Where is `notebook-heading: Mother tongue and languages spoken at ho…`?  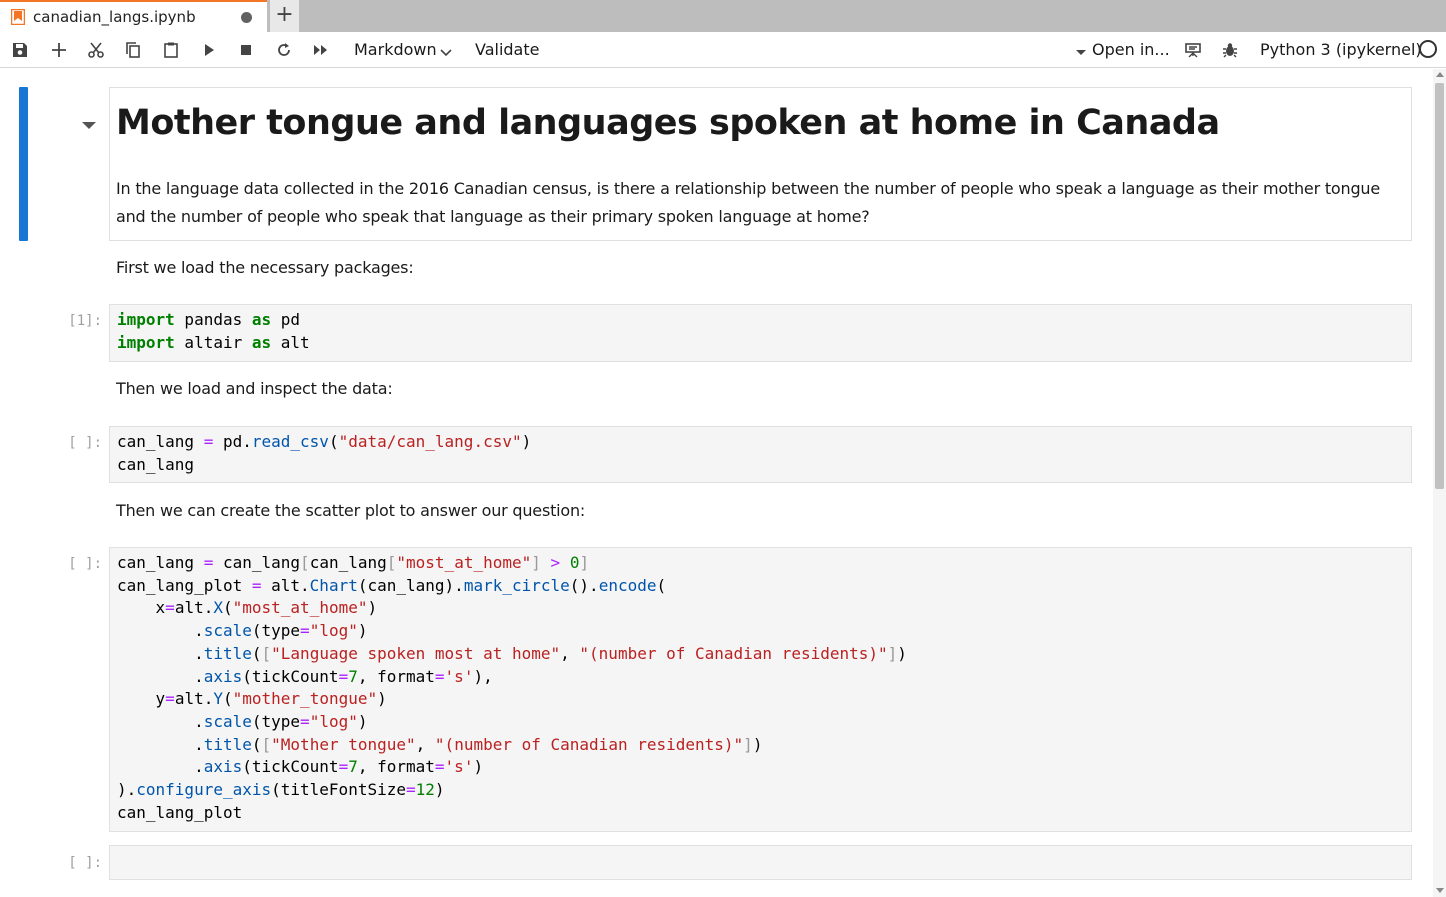
notebook-heading: Mother tongue and languages spoken at ho… is located at coordinates (668, 123).